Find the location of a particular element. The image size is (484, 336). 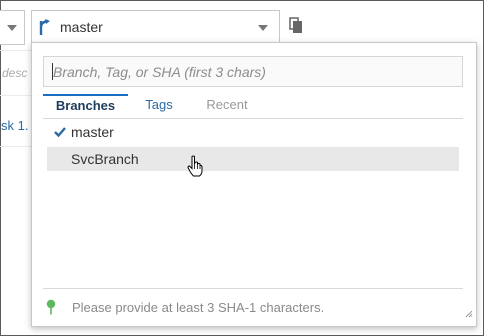

selected-branch-label: master is located at coordinates (81, 27).